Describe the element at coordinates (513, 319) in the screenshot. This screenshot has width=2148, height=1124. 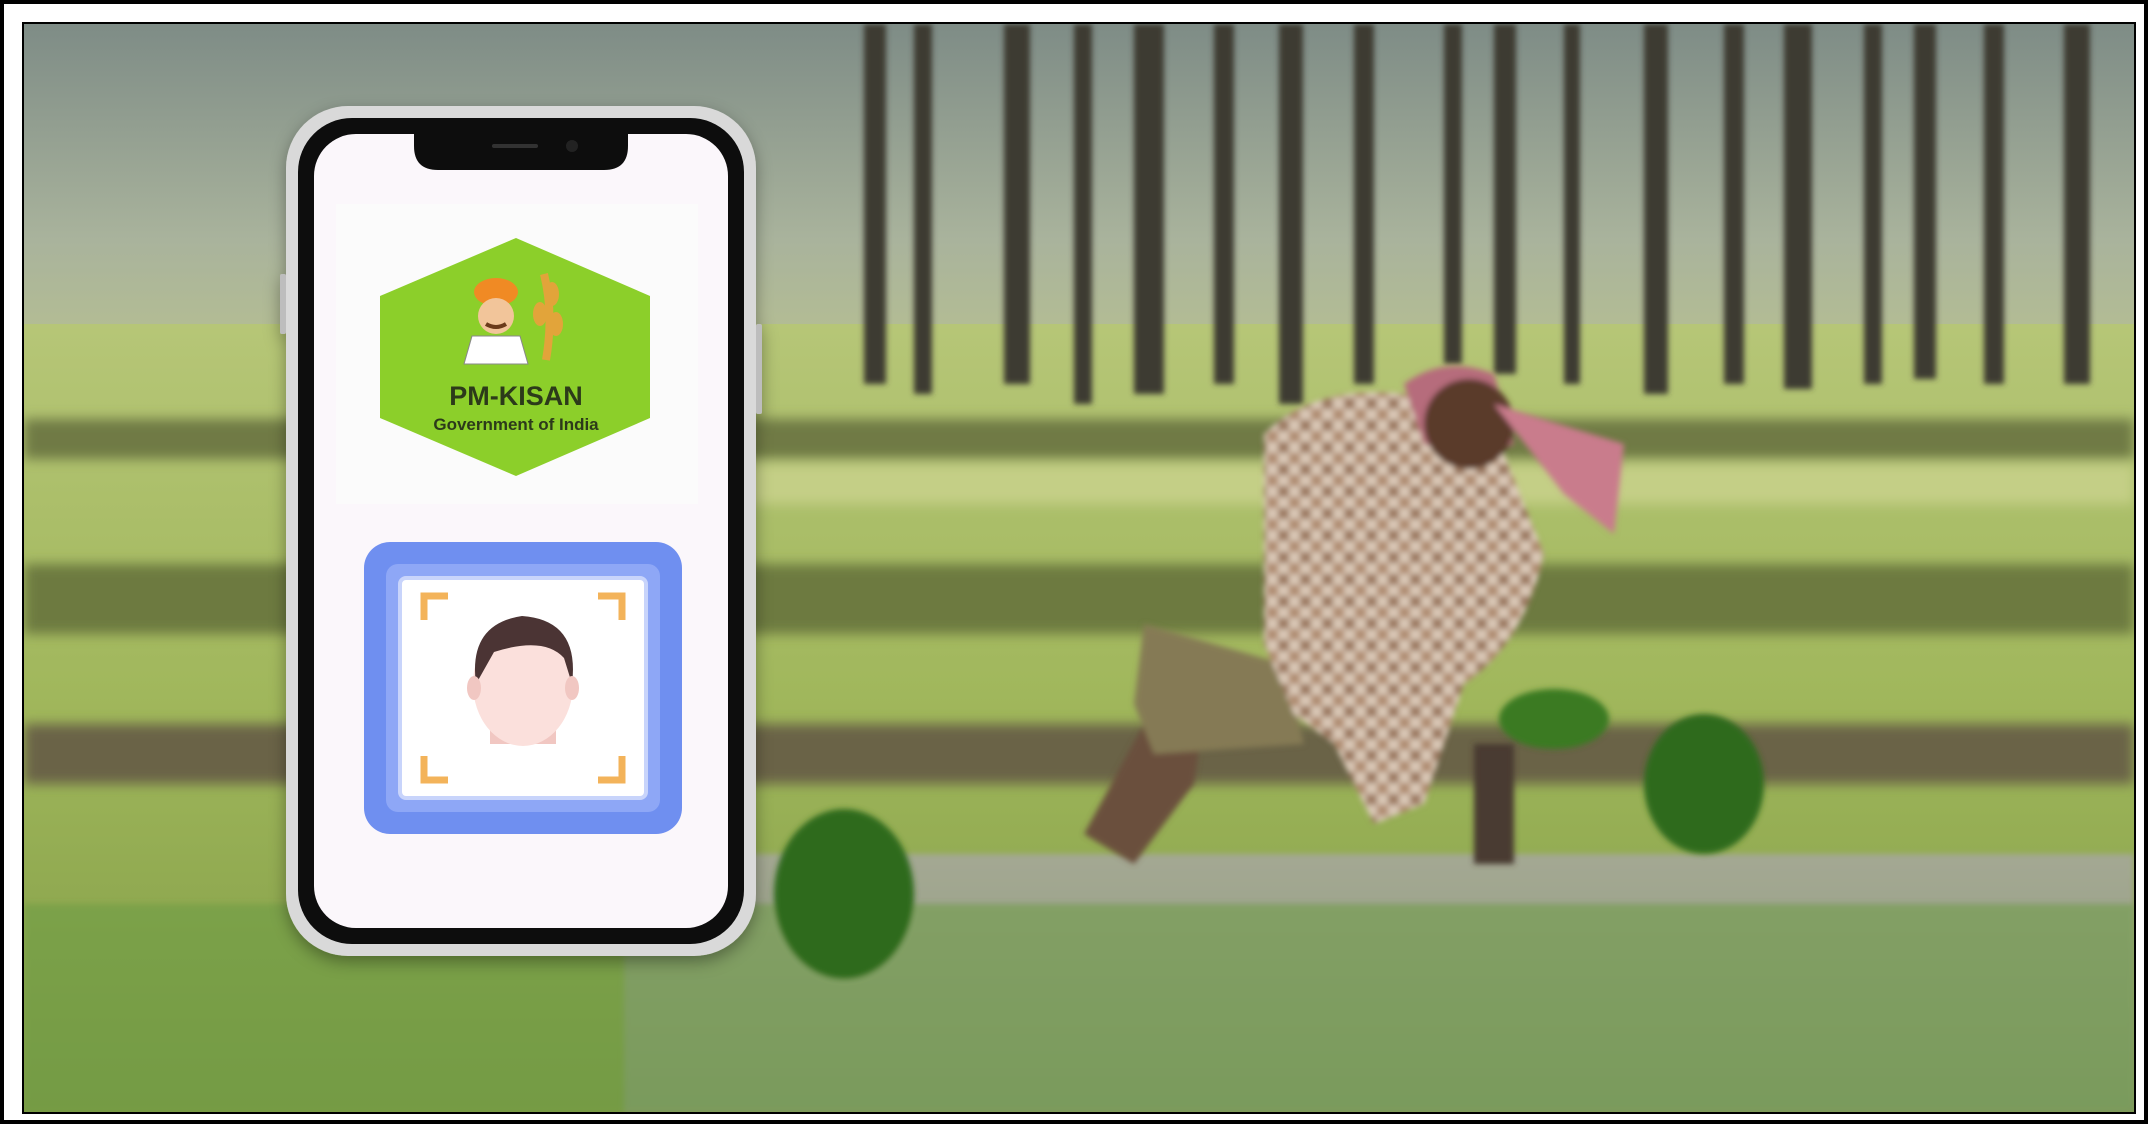
I see `farmer-with-wheat-icon` at that location.